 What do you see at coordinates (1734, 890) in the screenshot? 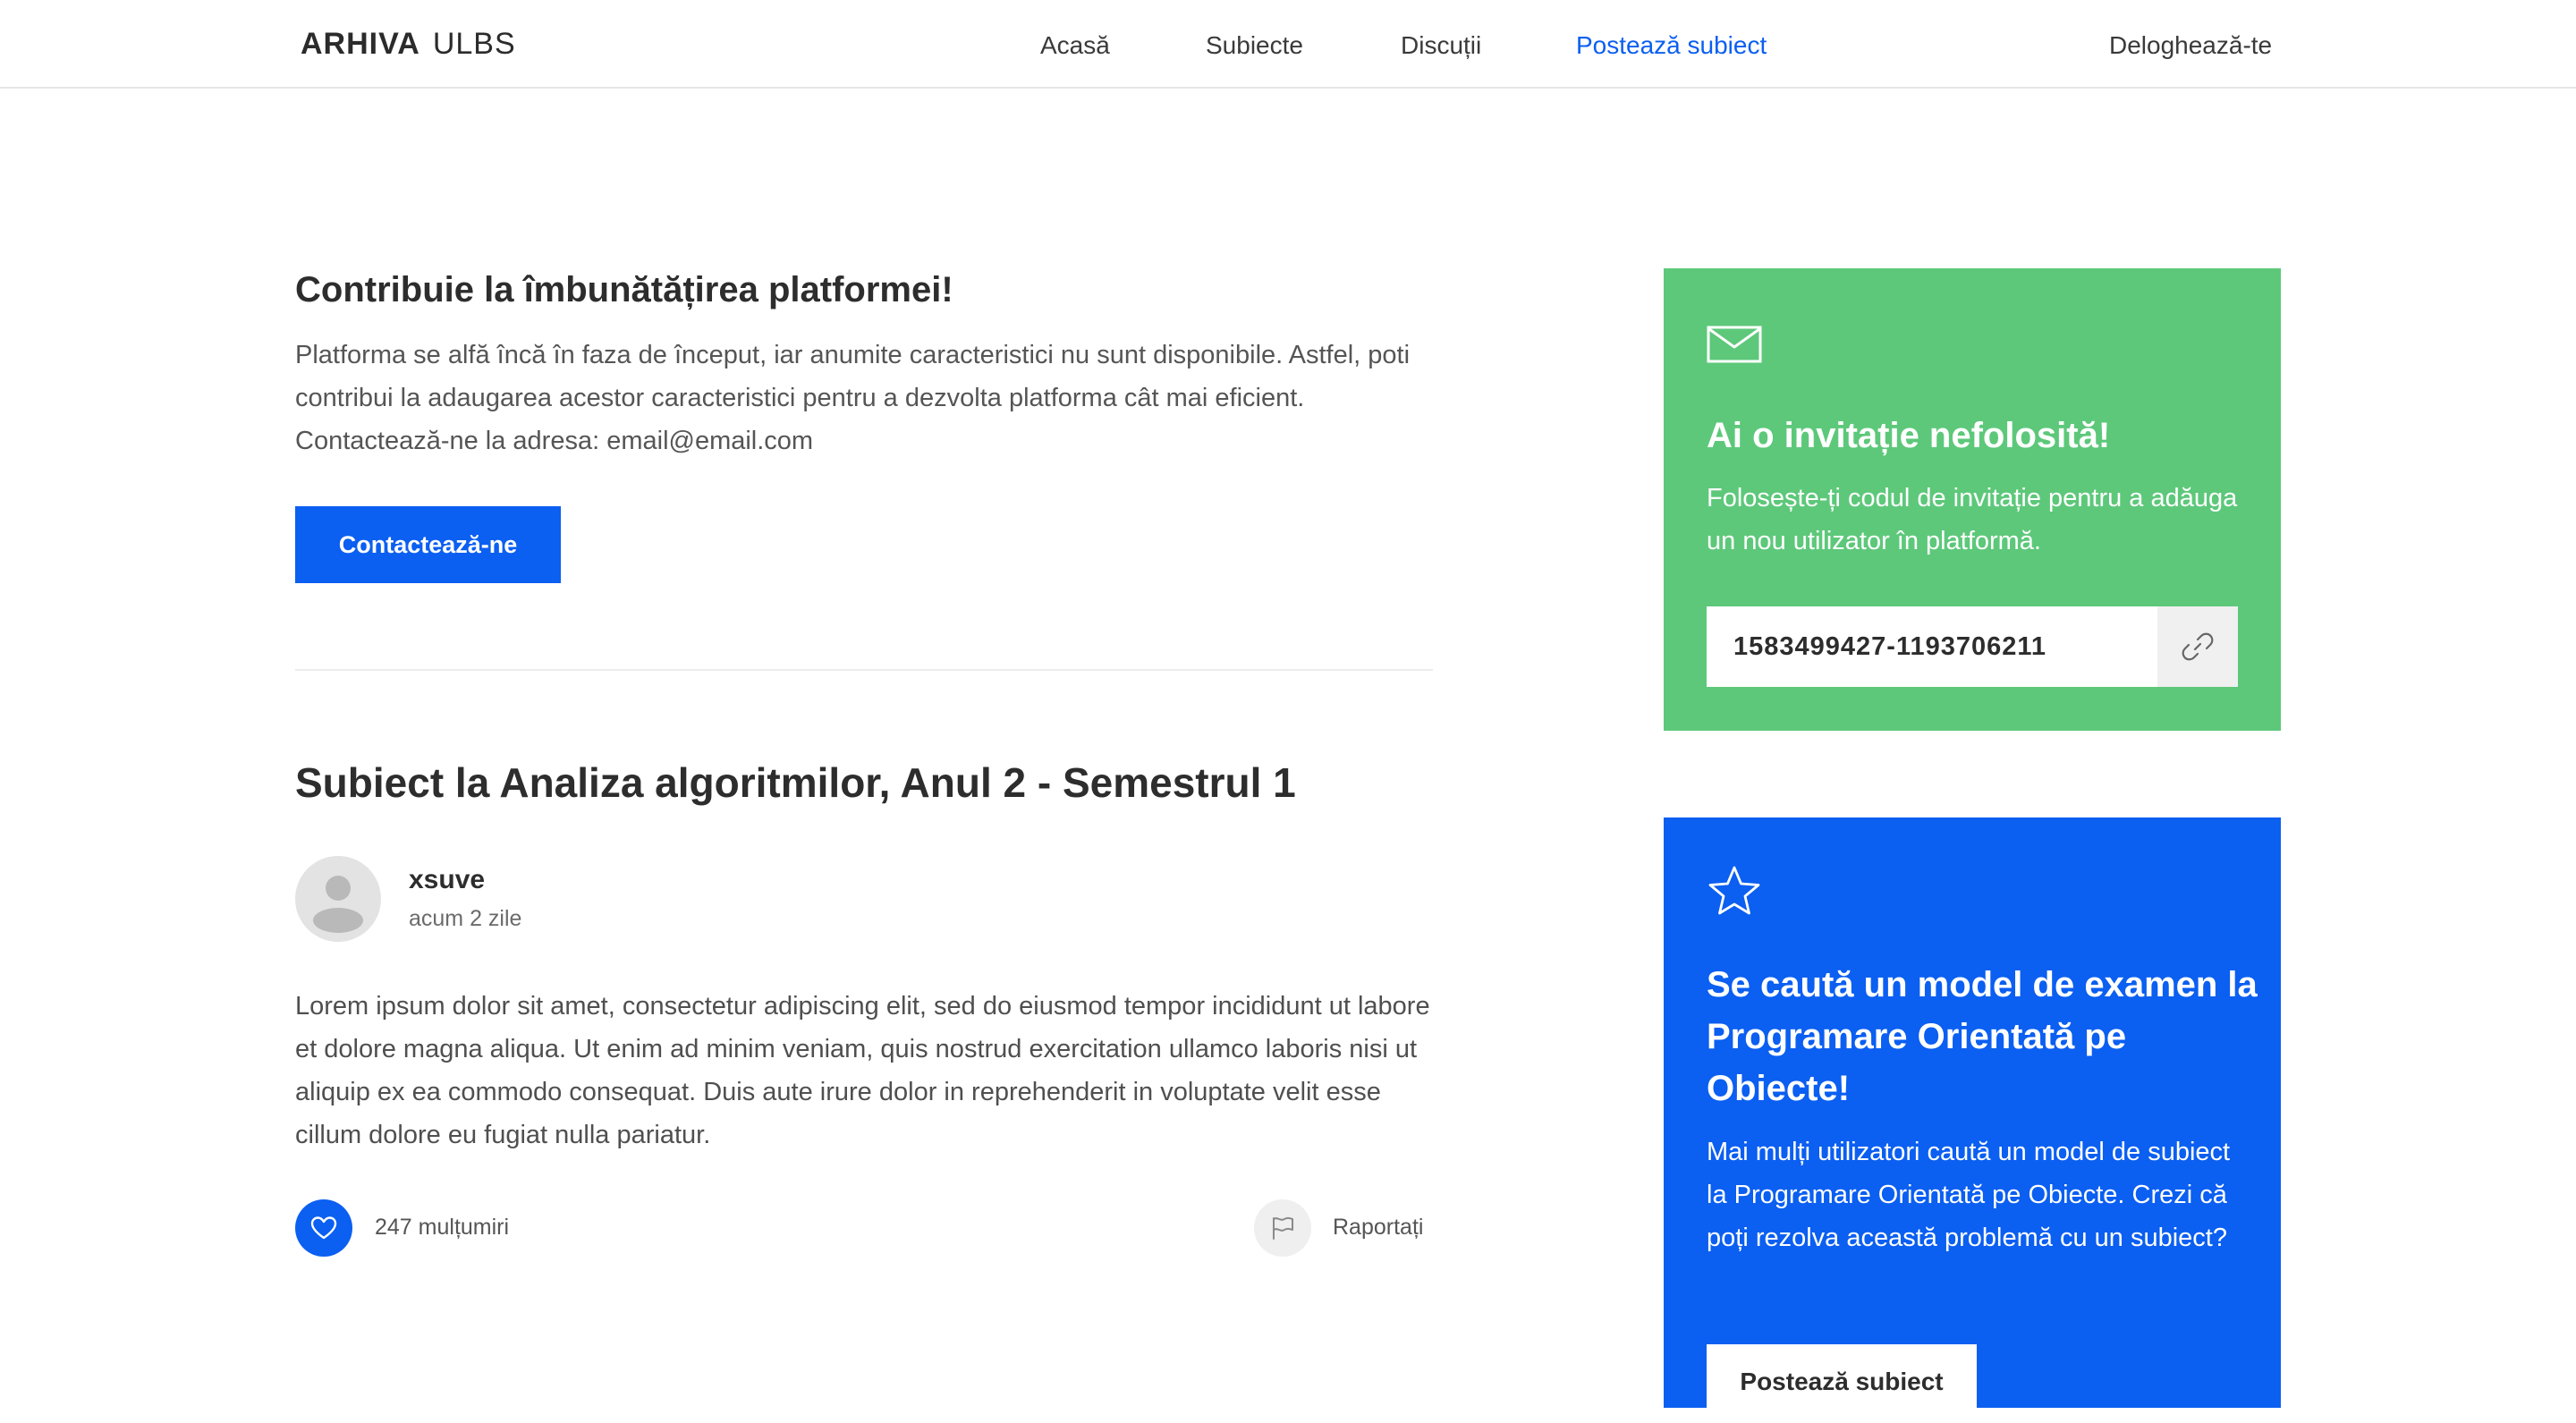
I see `star-icon` at bounding box center [1734, 890].